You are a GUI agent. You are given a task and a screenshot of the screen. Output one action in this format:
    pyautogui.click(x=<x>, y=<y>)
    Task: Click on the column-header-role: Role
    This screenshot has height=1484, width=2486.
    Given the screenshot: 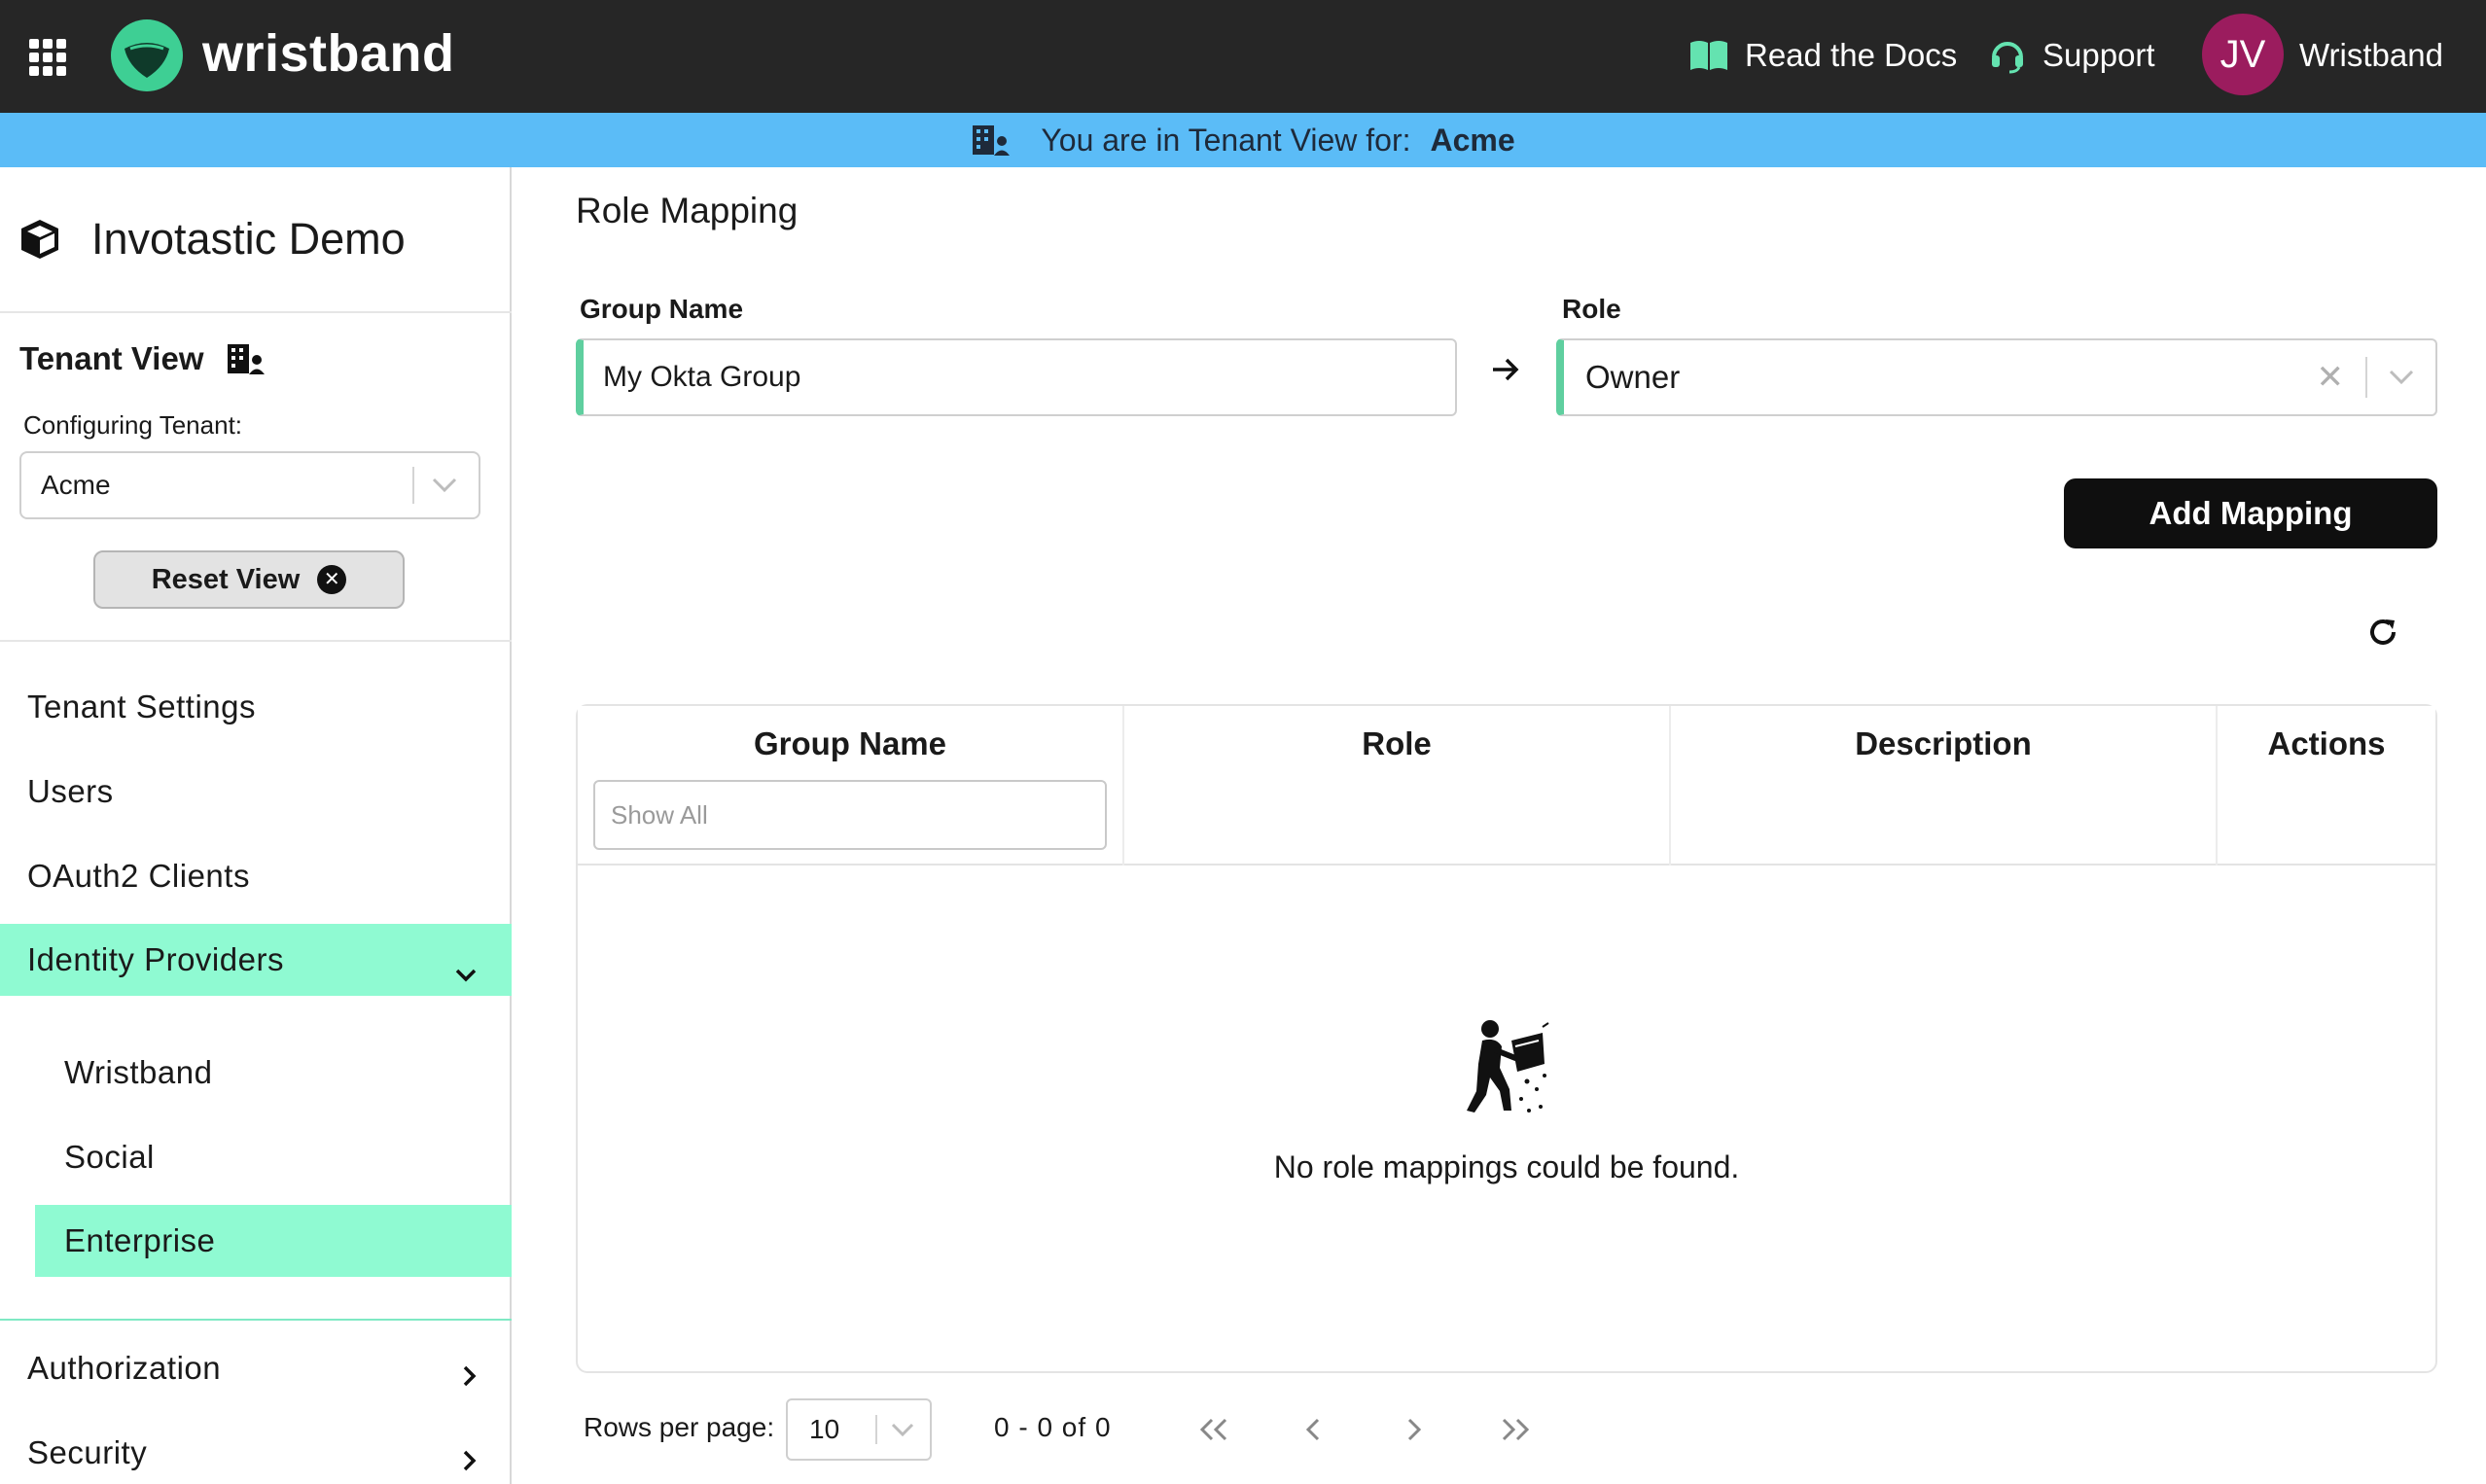 What is the action you would take?
    pyautogui.click(x=1397, y=786)
    